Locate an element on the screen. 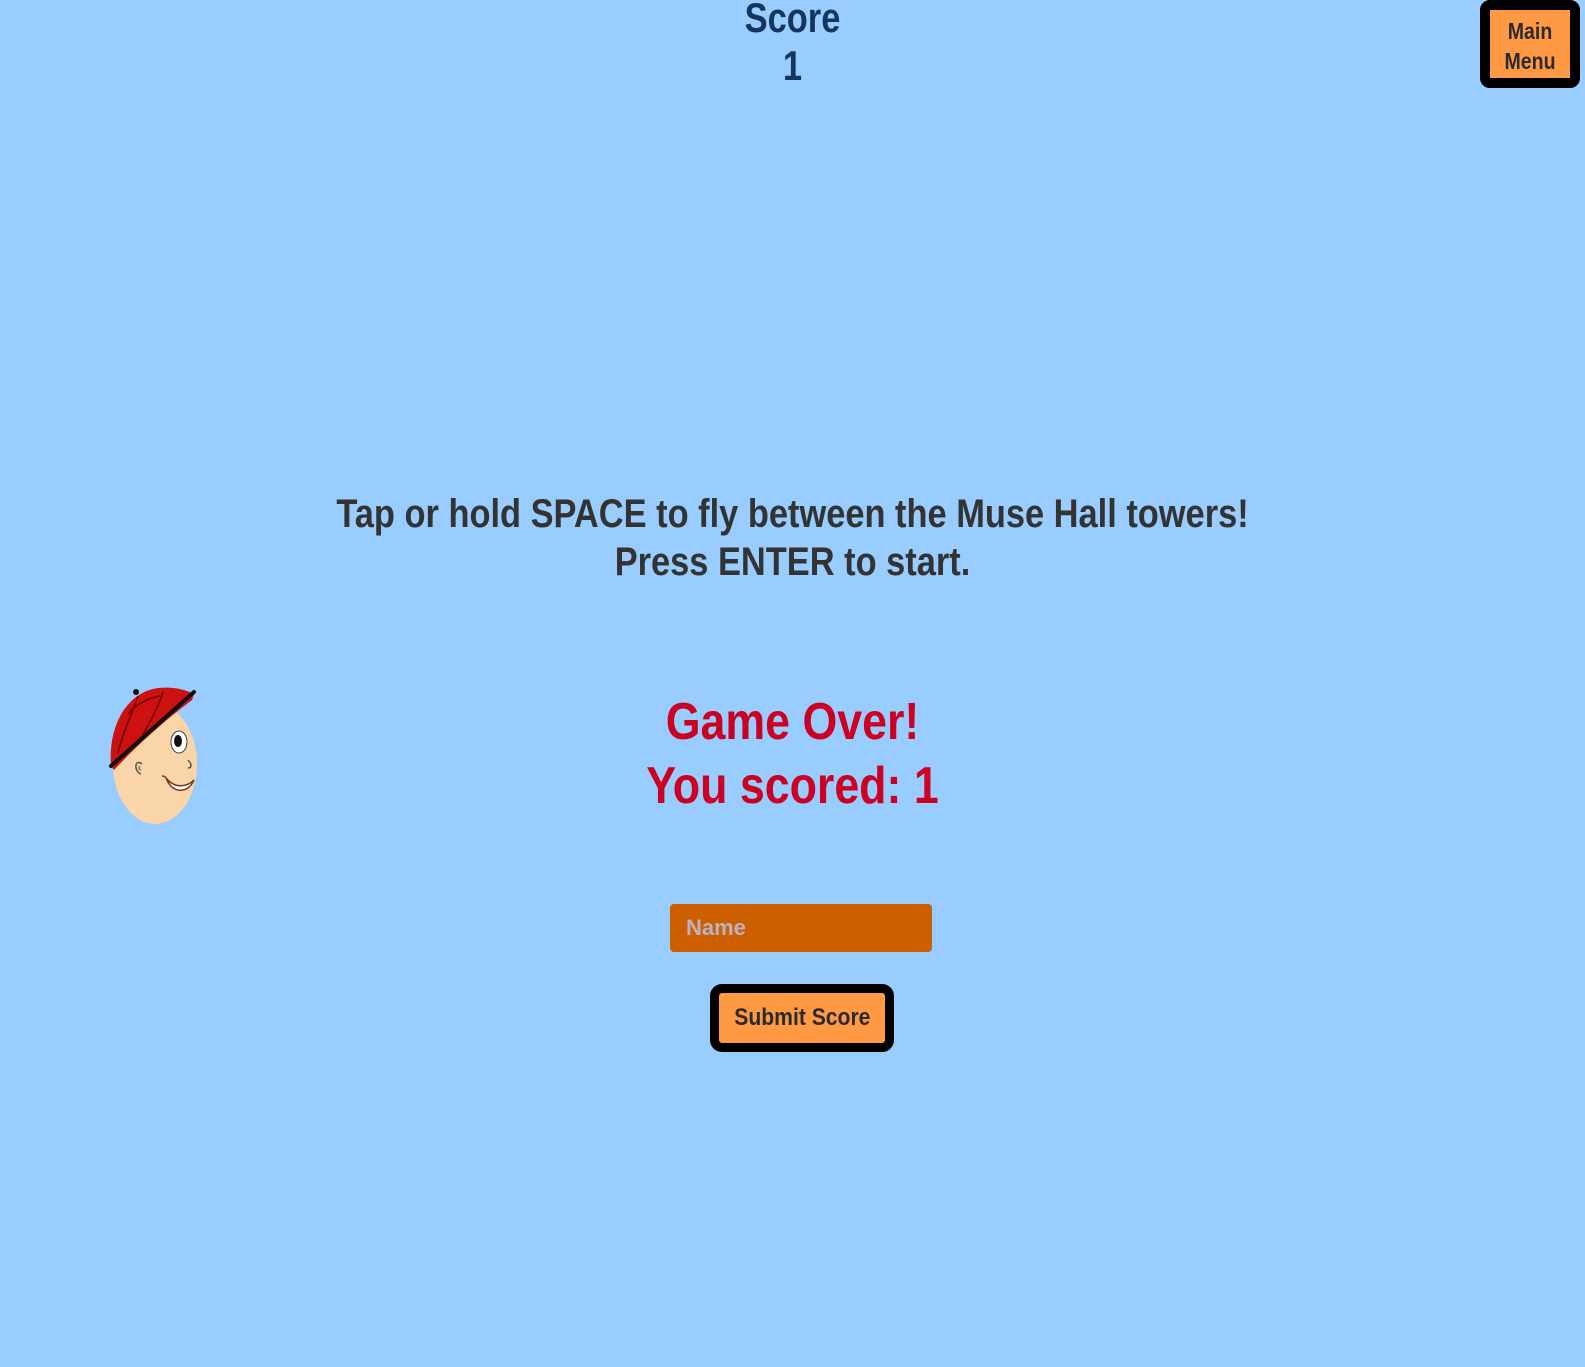 The height and width of the screenshot is (1367, 1585). main-menu-button: Main Menu is located at coordinates (1530, 44).